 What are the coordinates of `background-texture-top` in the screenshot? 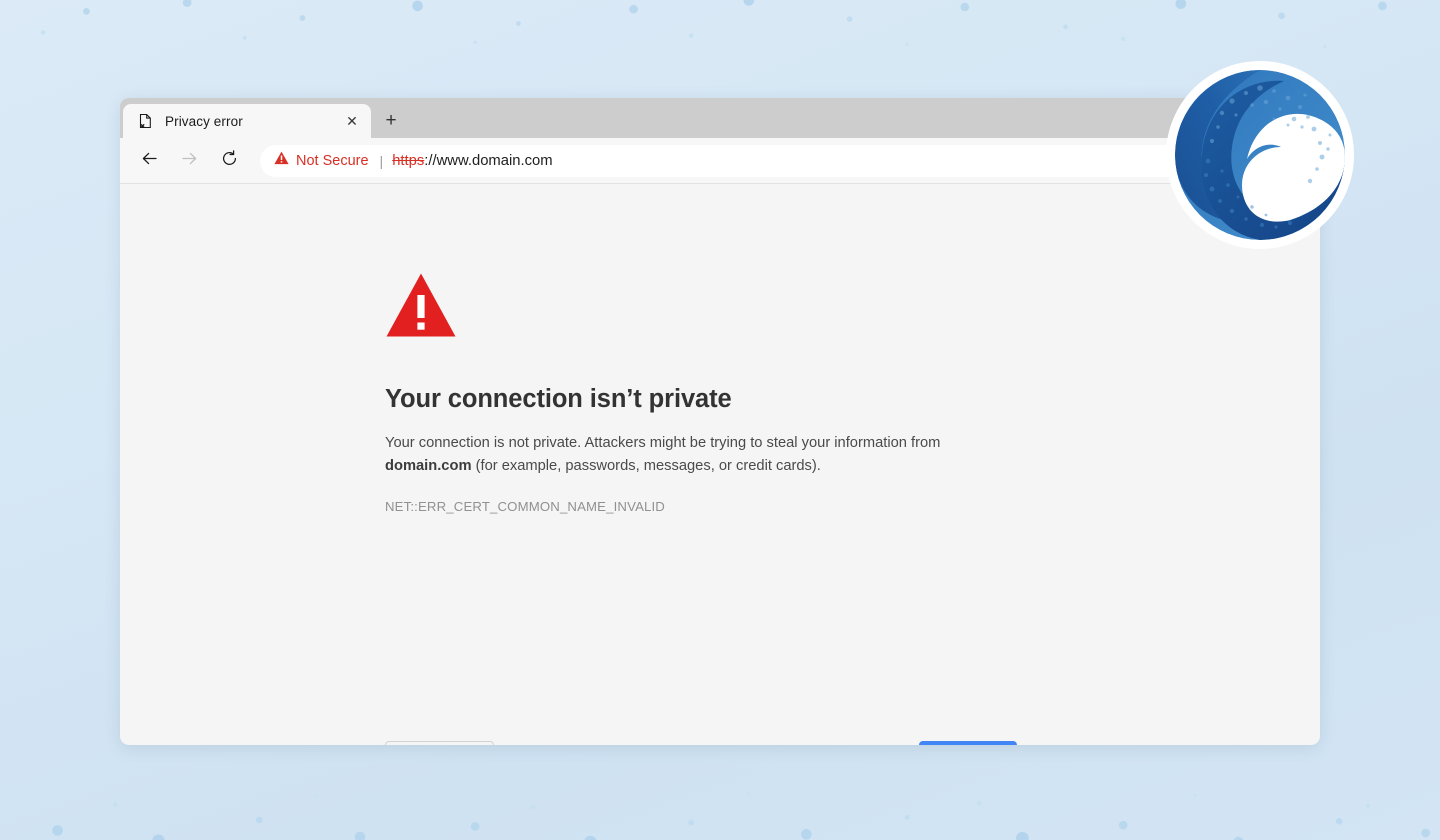 It's located at (720, 53).